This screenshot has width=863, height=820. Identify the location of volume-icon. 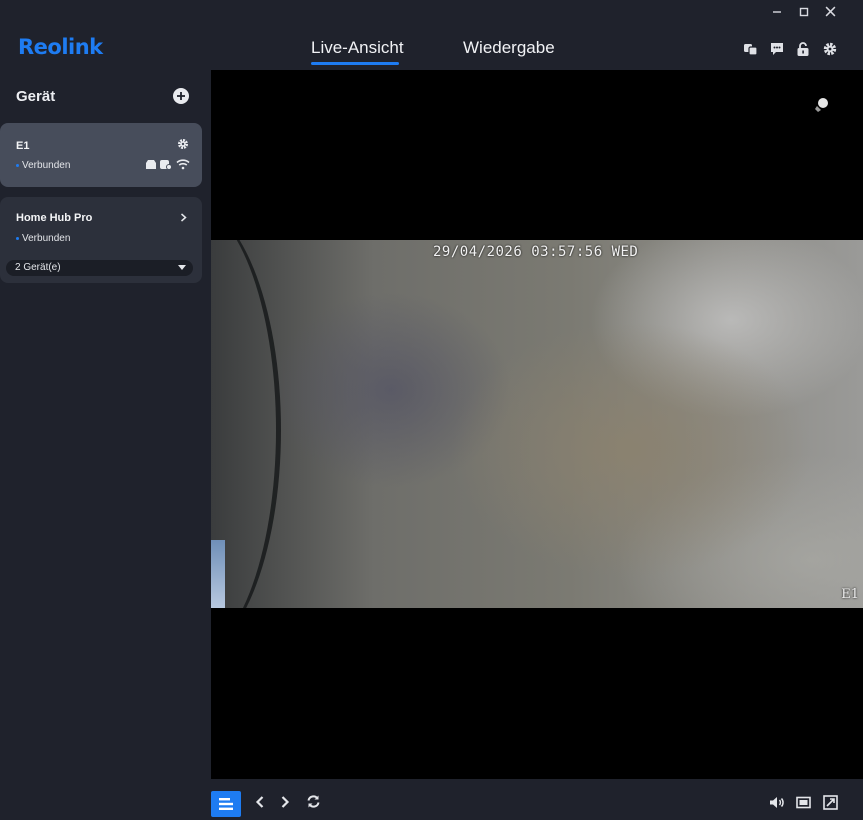
(777, 802).